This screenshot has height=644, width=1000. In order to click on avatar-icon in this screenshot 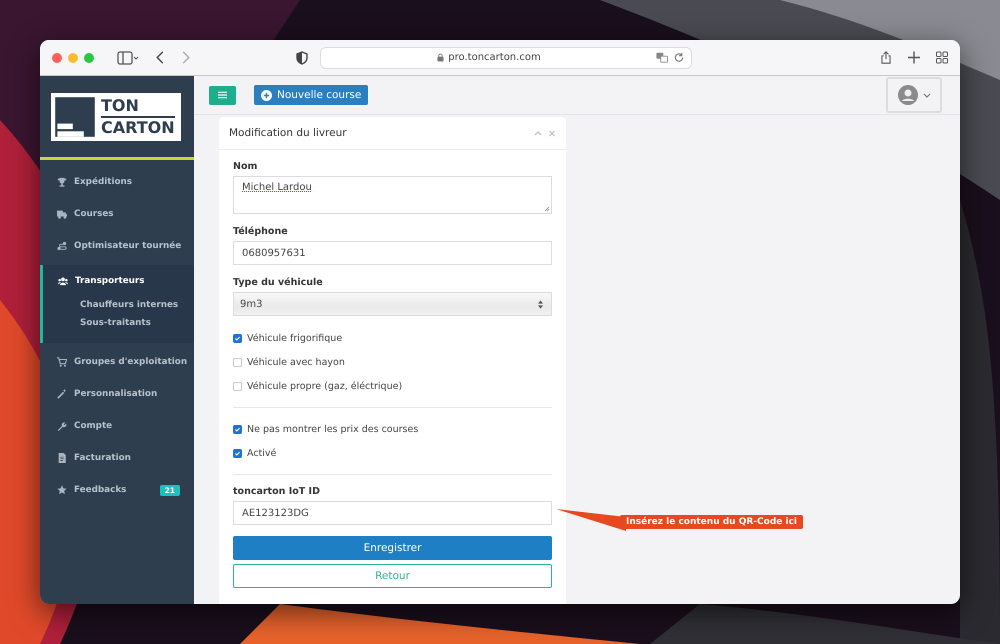, I will do `click(908, 95)`.